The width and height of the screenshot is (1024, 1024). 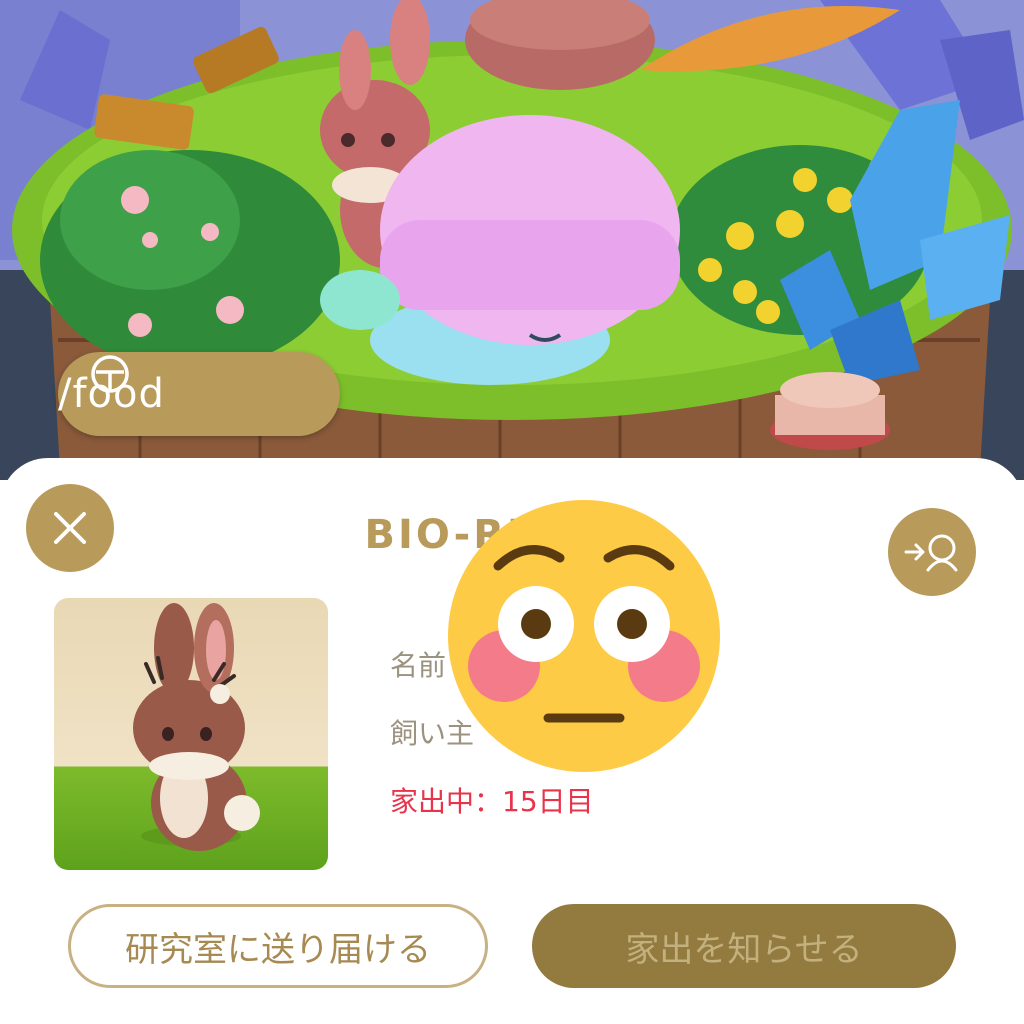 What do you see at coordinates (199, 394) in the screenshot?
I see `food-command-button: /food` at bounding box center [199, 394].